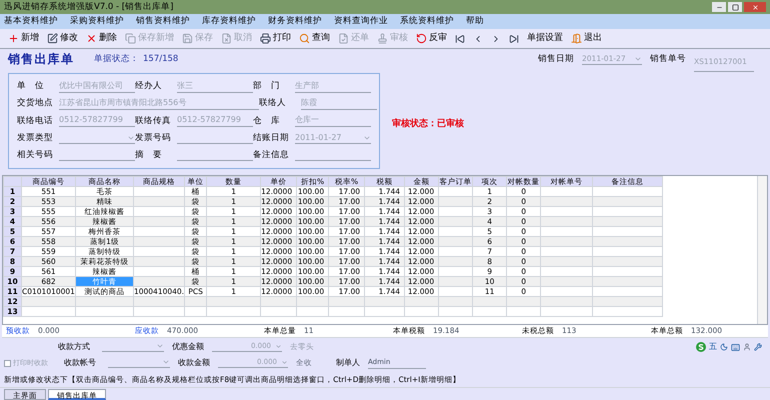 The height and width of the screenshot is (400, 770). I want to click on toolbar-button: 新增, so click(23, 38).